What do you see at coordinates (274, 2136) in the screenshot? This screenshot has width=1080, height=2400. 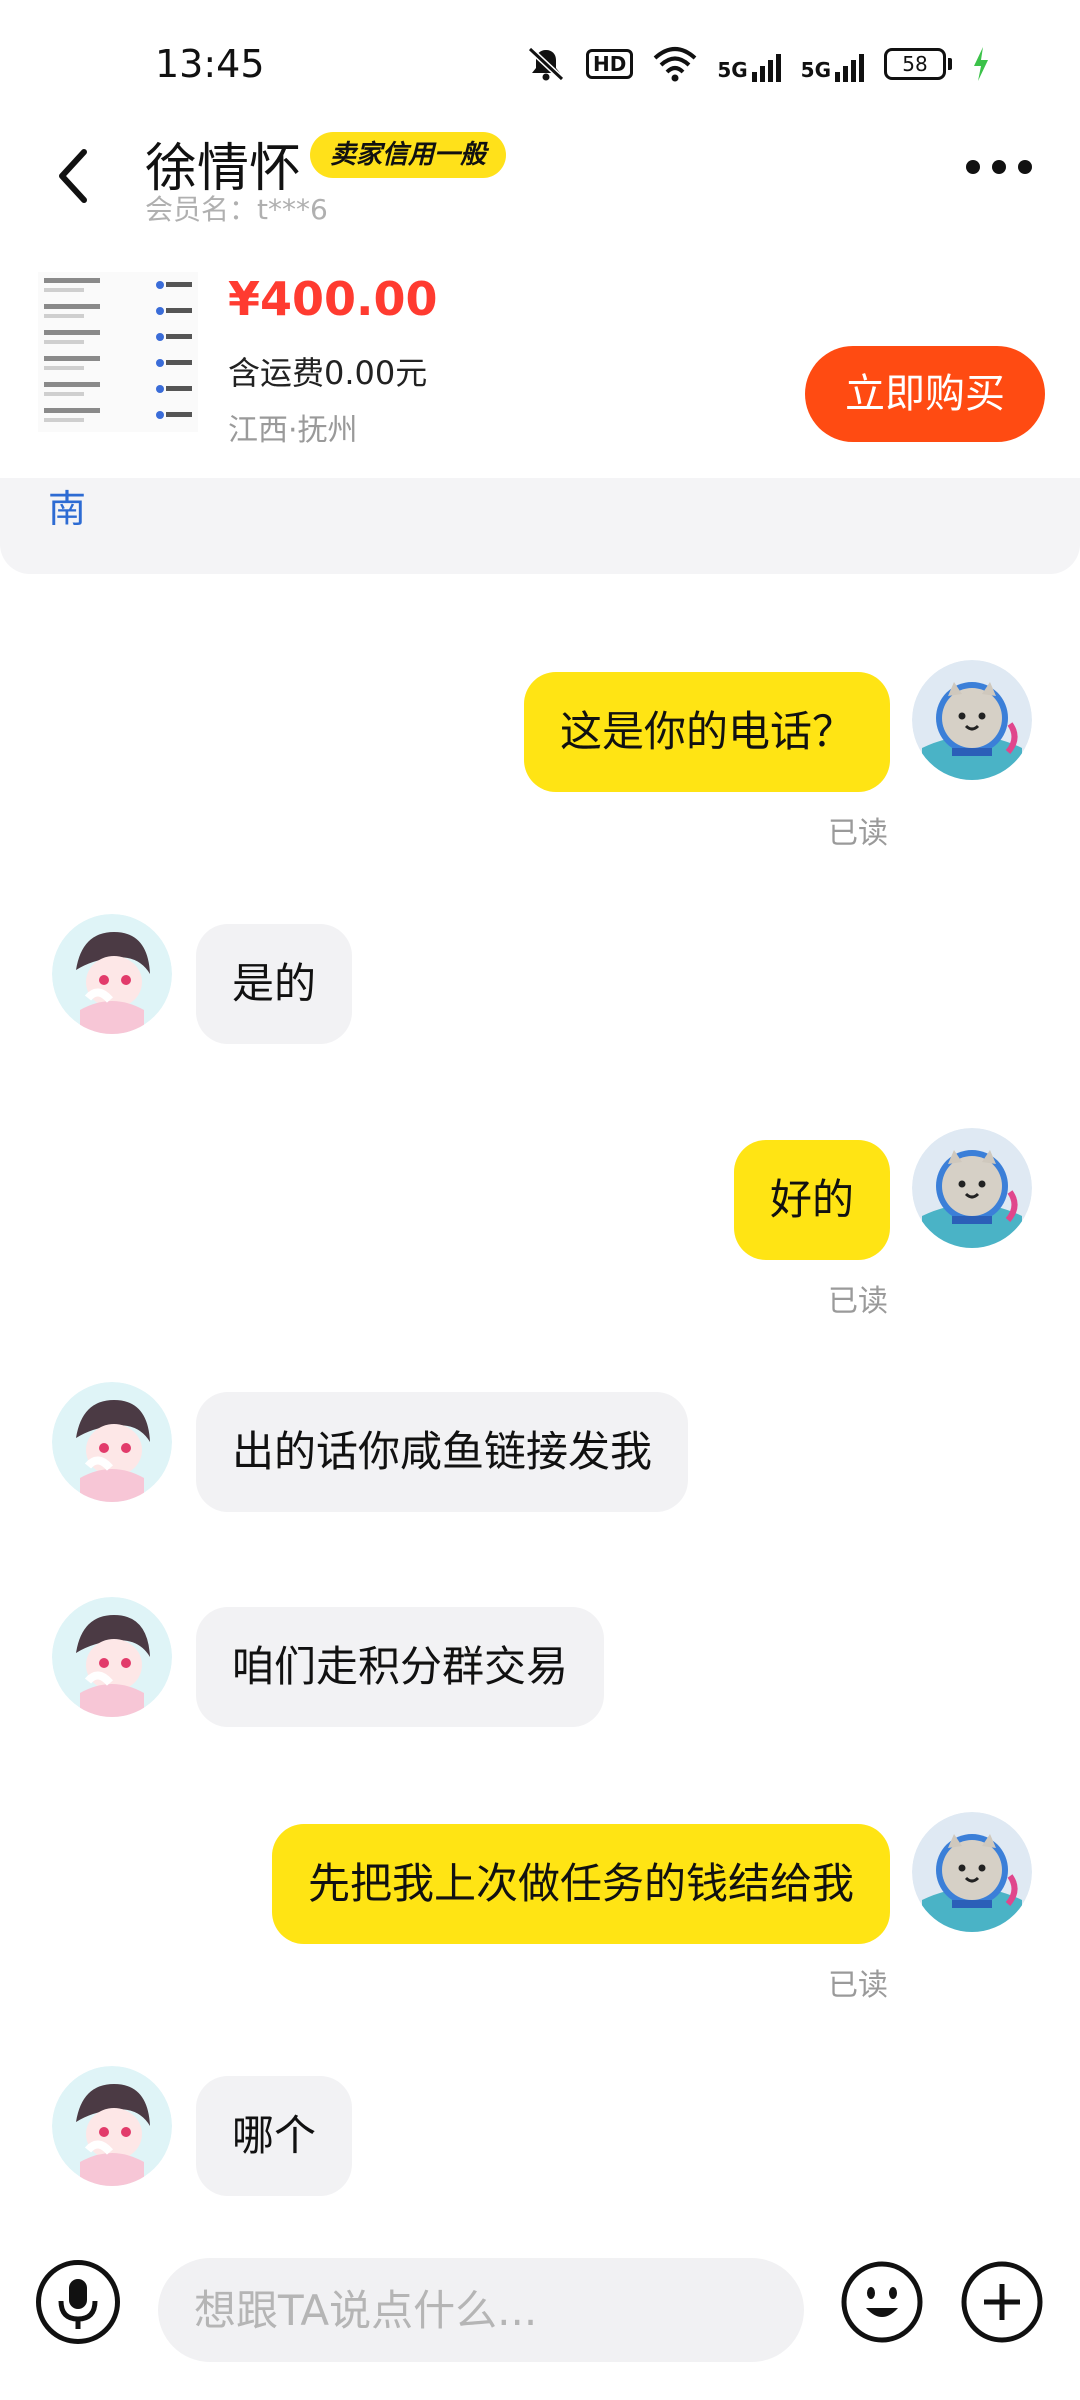 I see `their-message-bubble: 哪个` at bounding box center [274, 2136].